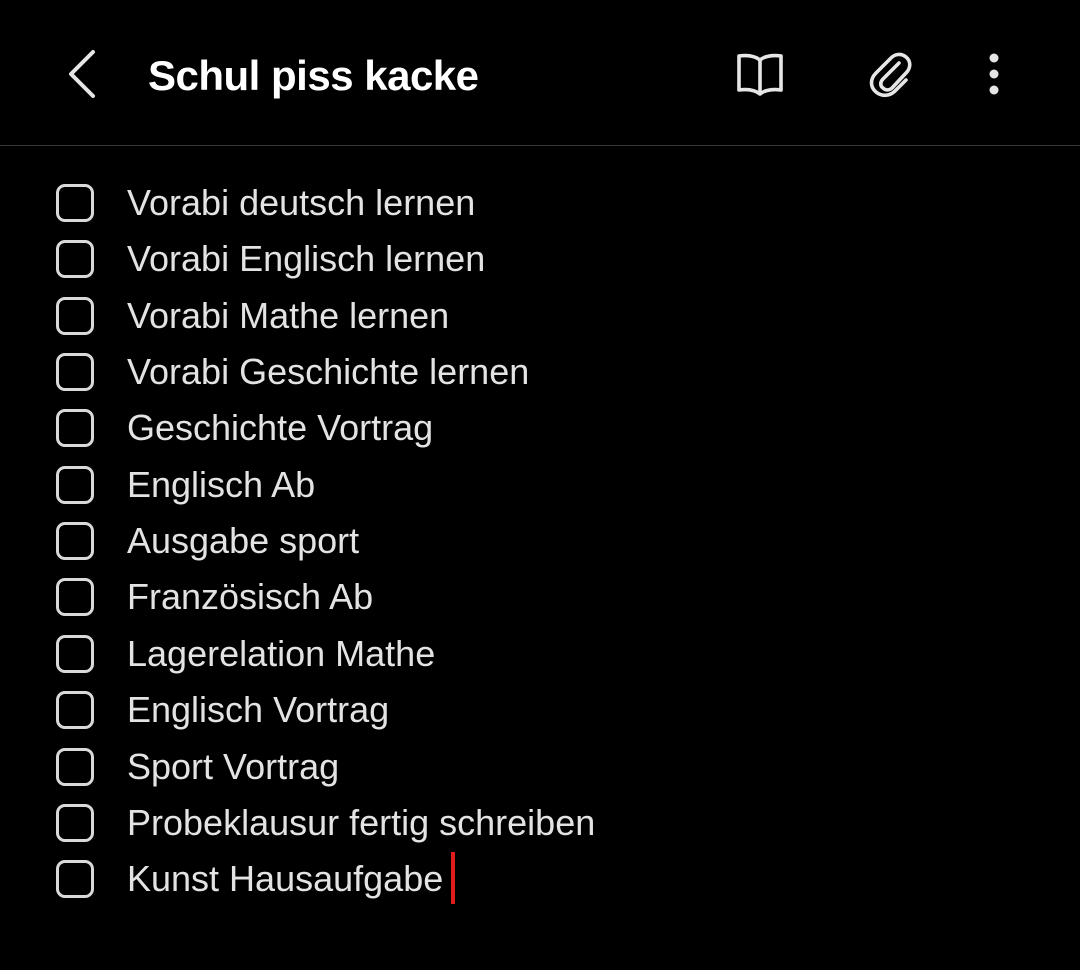 The image size is (1080, 970). What do you see at coordinates (313, 76) in the screenshot?
I see `note-title: Schul piss kacke` at bounding box center [313, 76].